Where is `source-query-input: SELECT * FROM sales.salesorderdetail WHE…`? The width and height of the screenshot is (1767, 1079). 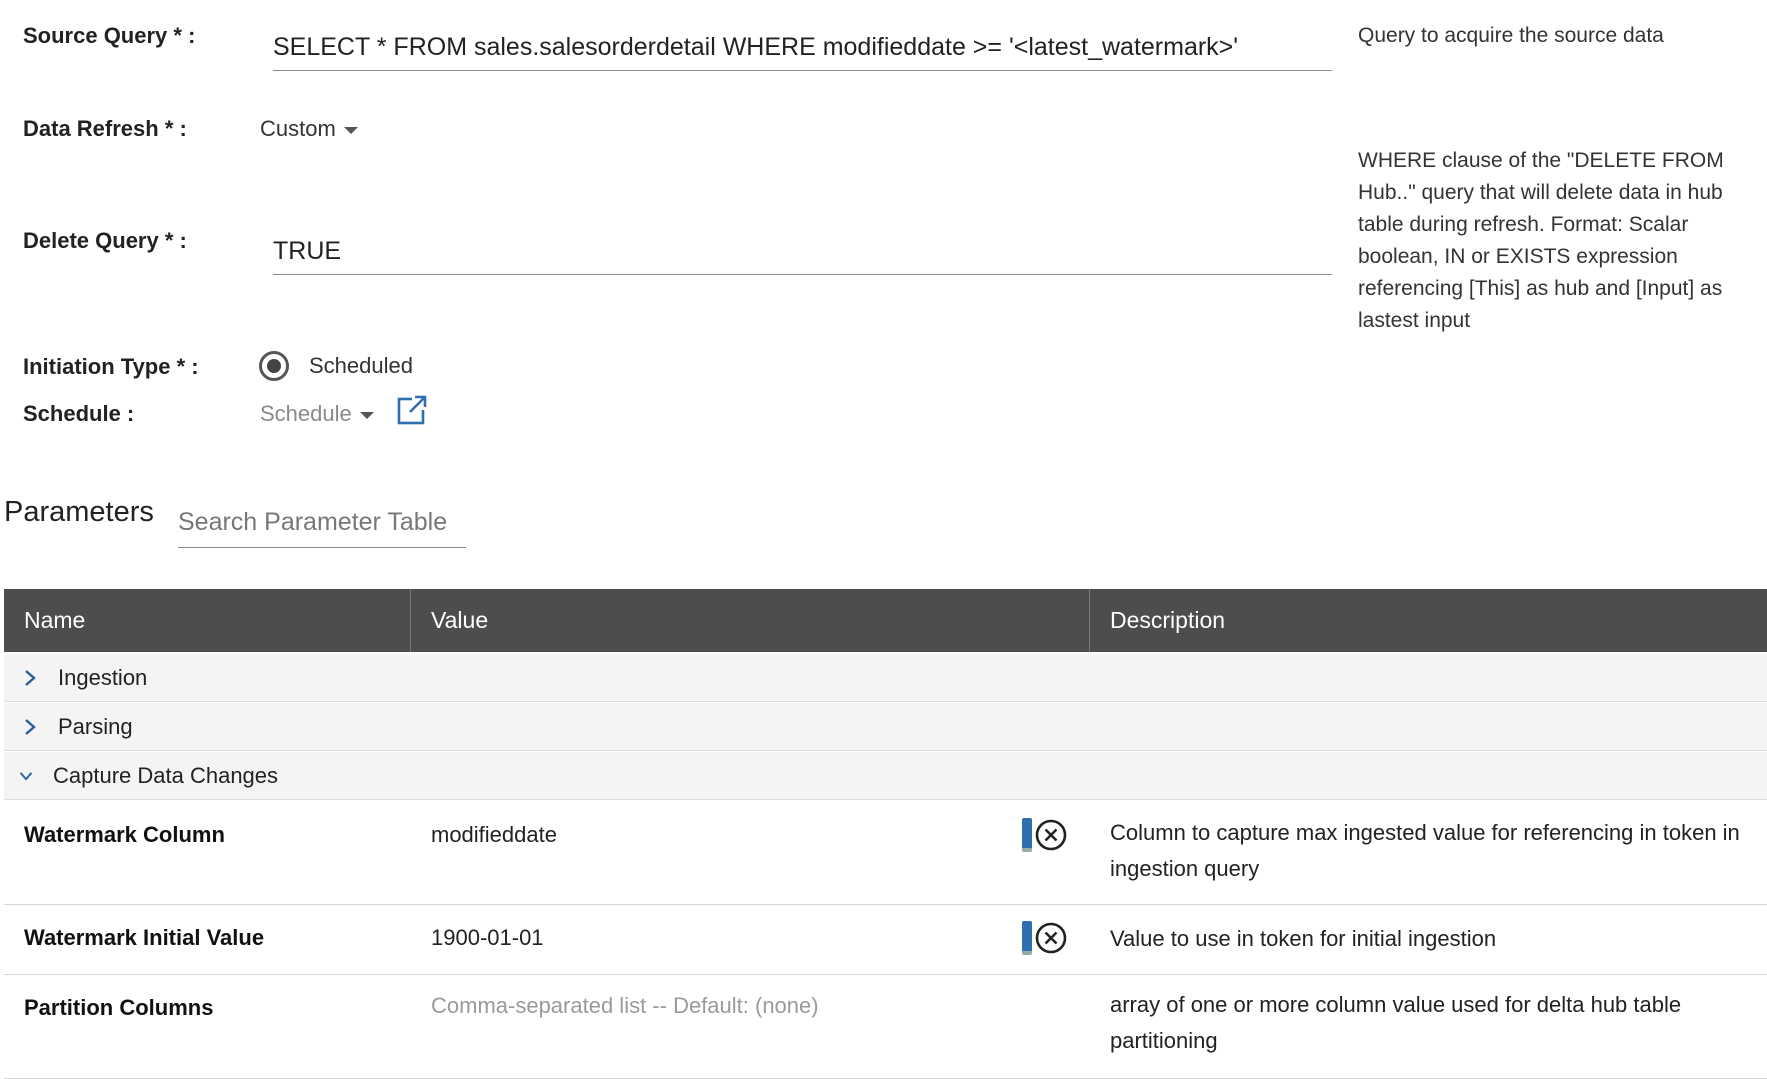
source-query-input: SELECT * FROM sales.salesorderdetail WHE… is located at coordinates (755, 47).